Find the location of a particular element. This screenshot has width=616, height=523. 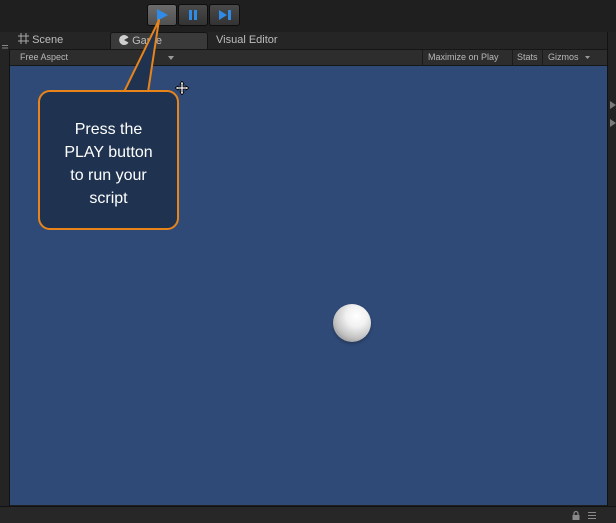

instruction-callout: Press the PLAY button to run your script is located at coordinates (108, 160).